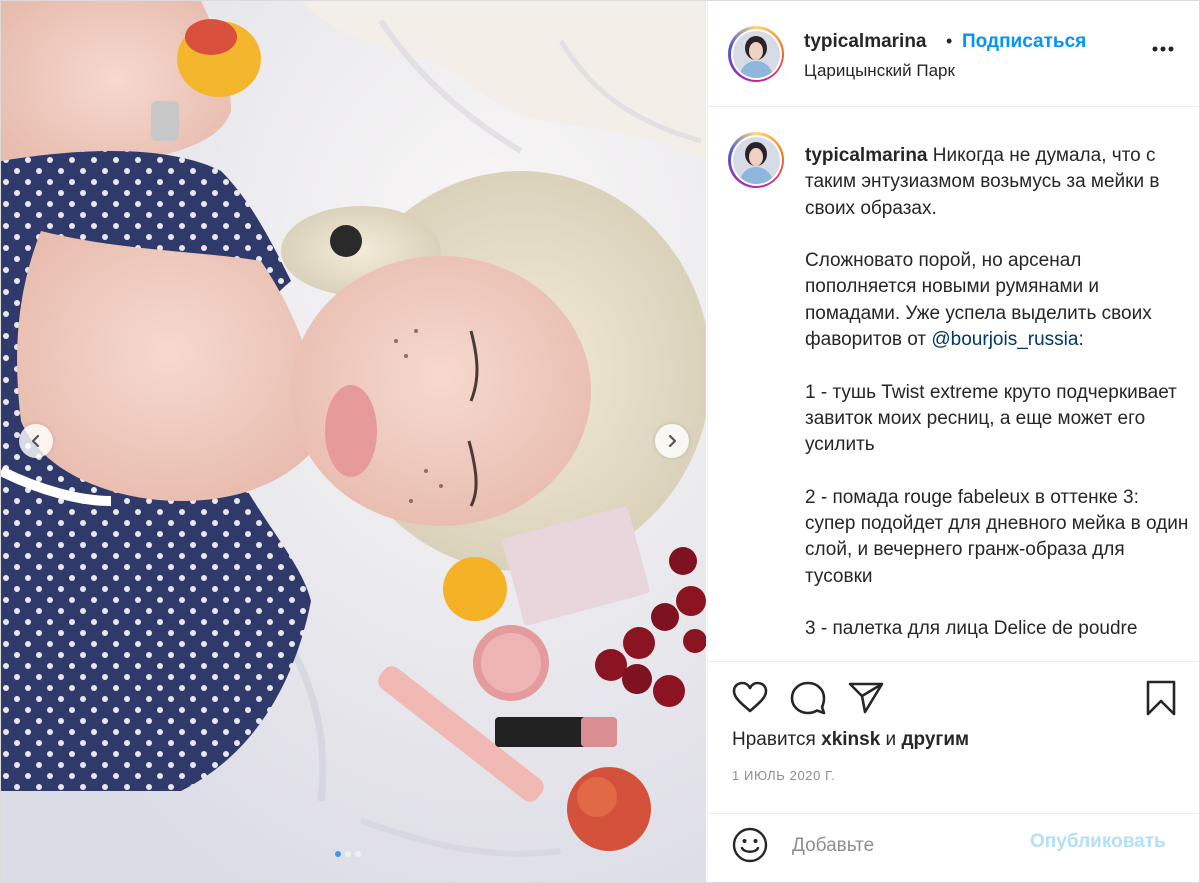  I want to click on location-link: Царицынский Парк, so click(879, 71).